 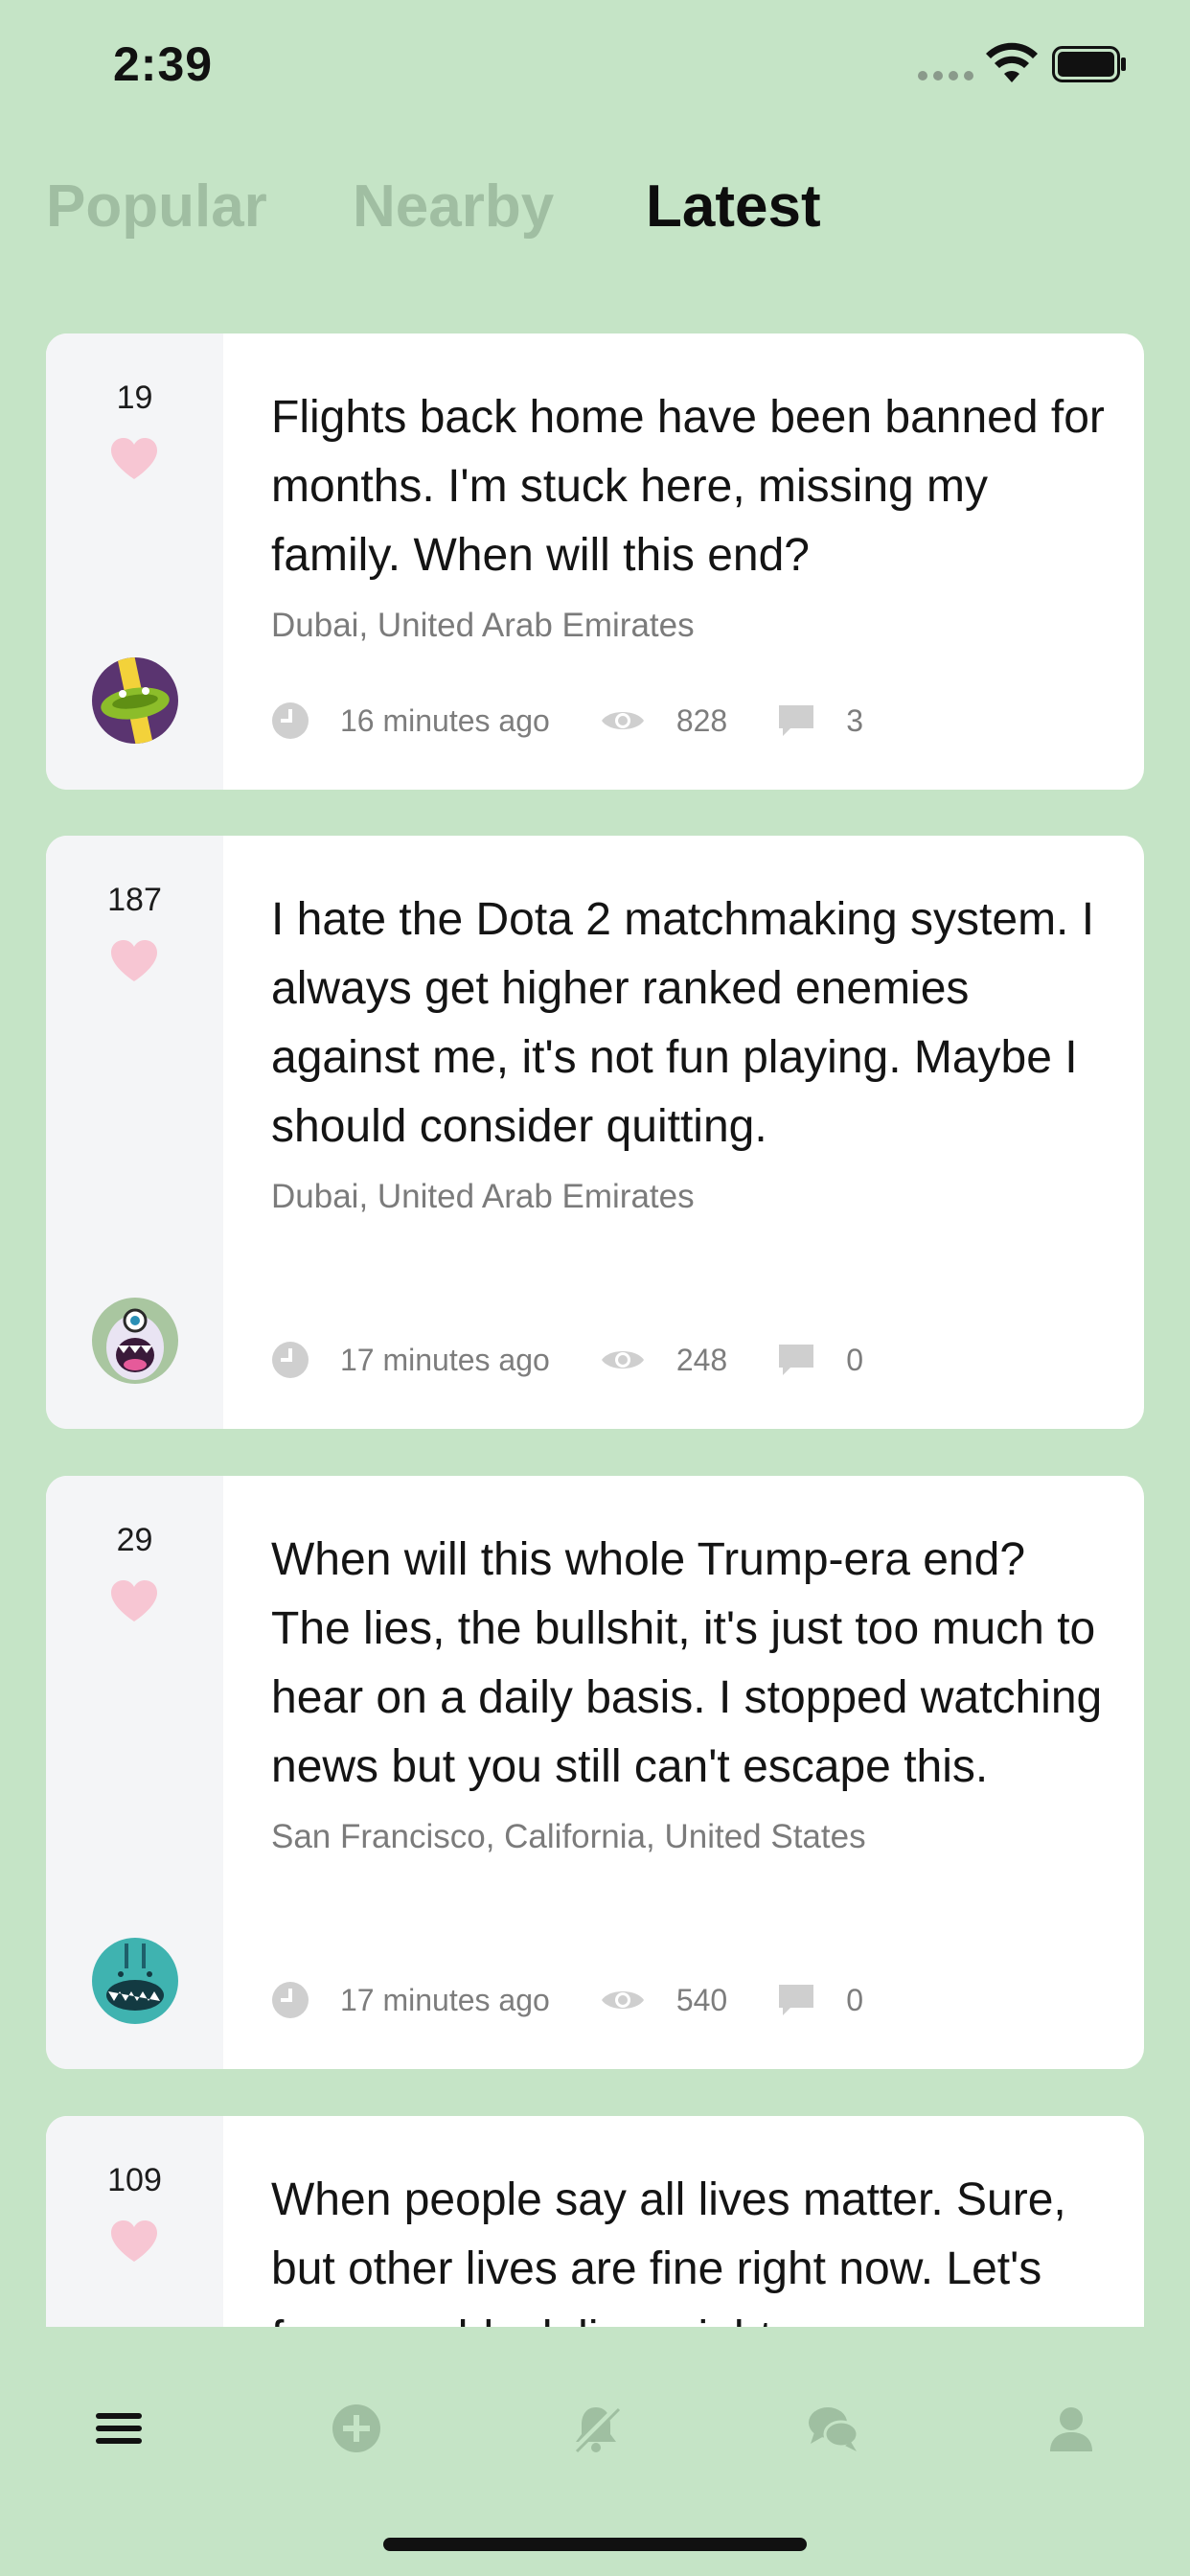 What do you see at coordinates (163, 64) in the screenshot?
I see `status-time: 2:39` at bounding box center [163, 64].